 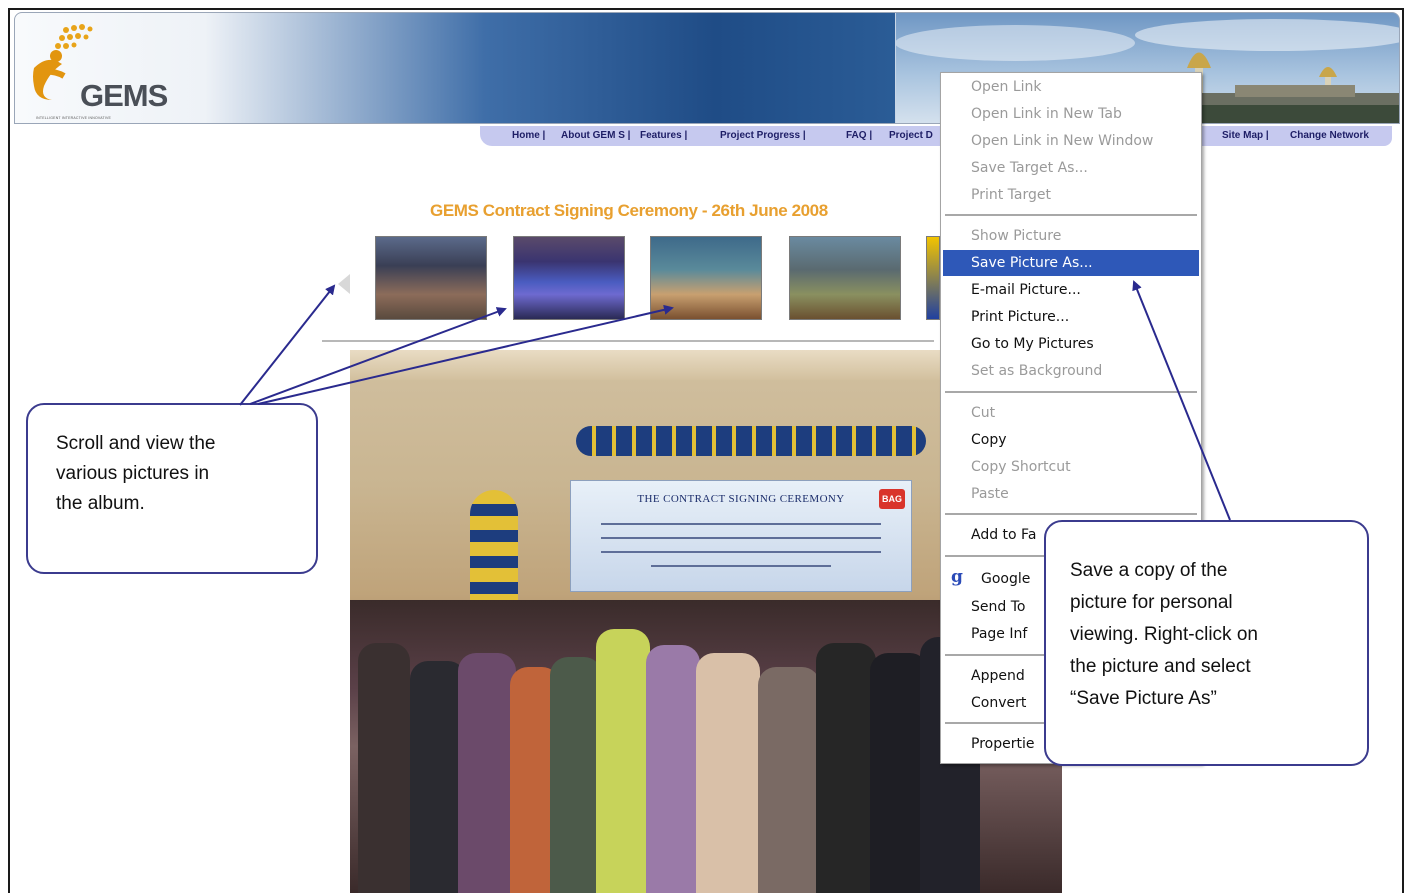 I want to click on menu-paste: Paste, so click(x=990, y=494).